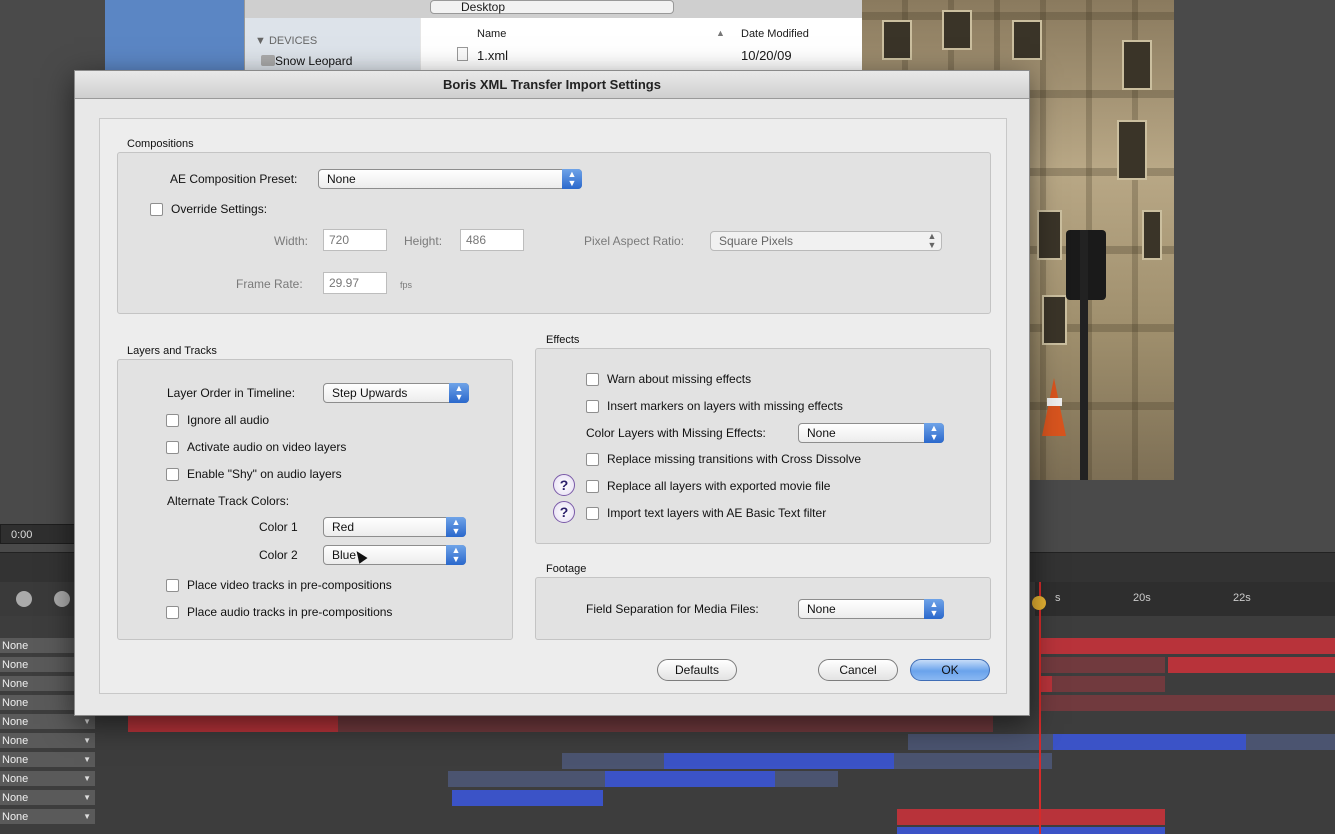  Describe the element at coordinates (172, 420) in the screenshot. I see `ignore-audio-checkbox` at that location.